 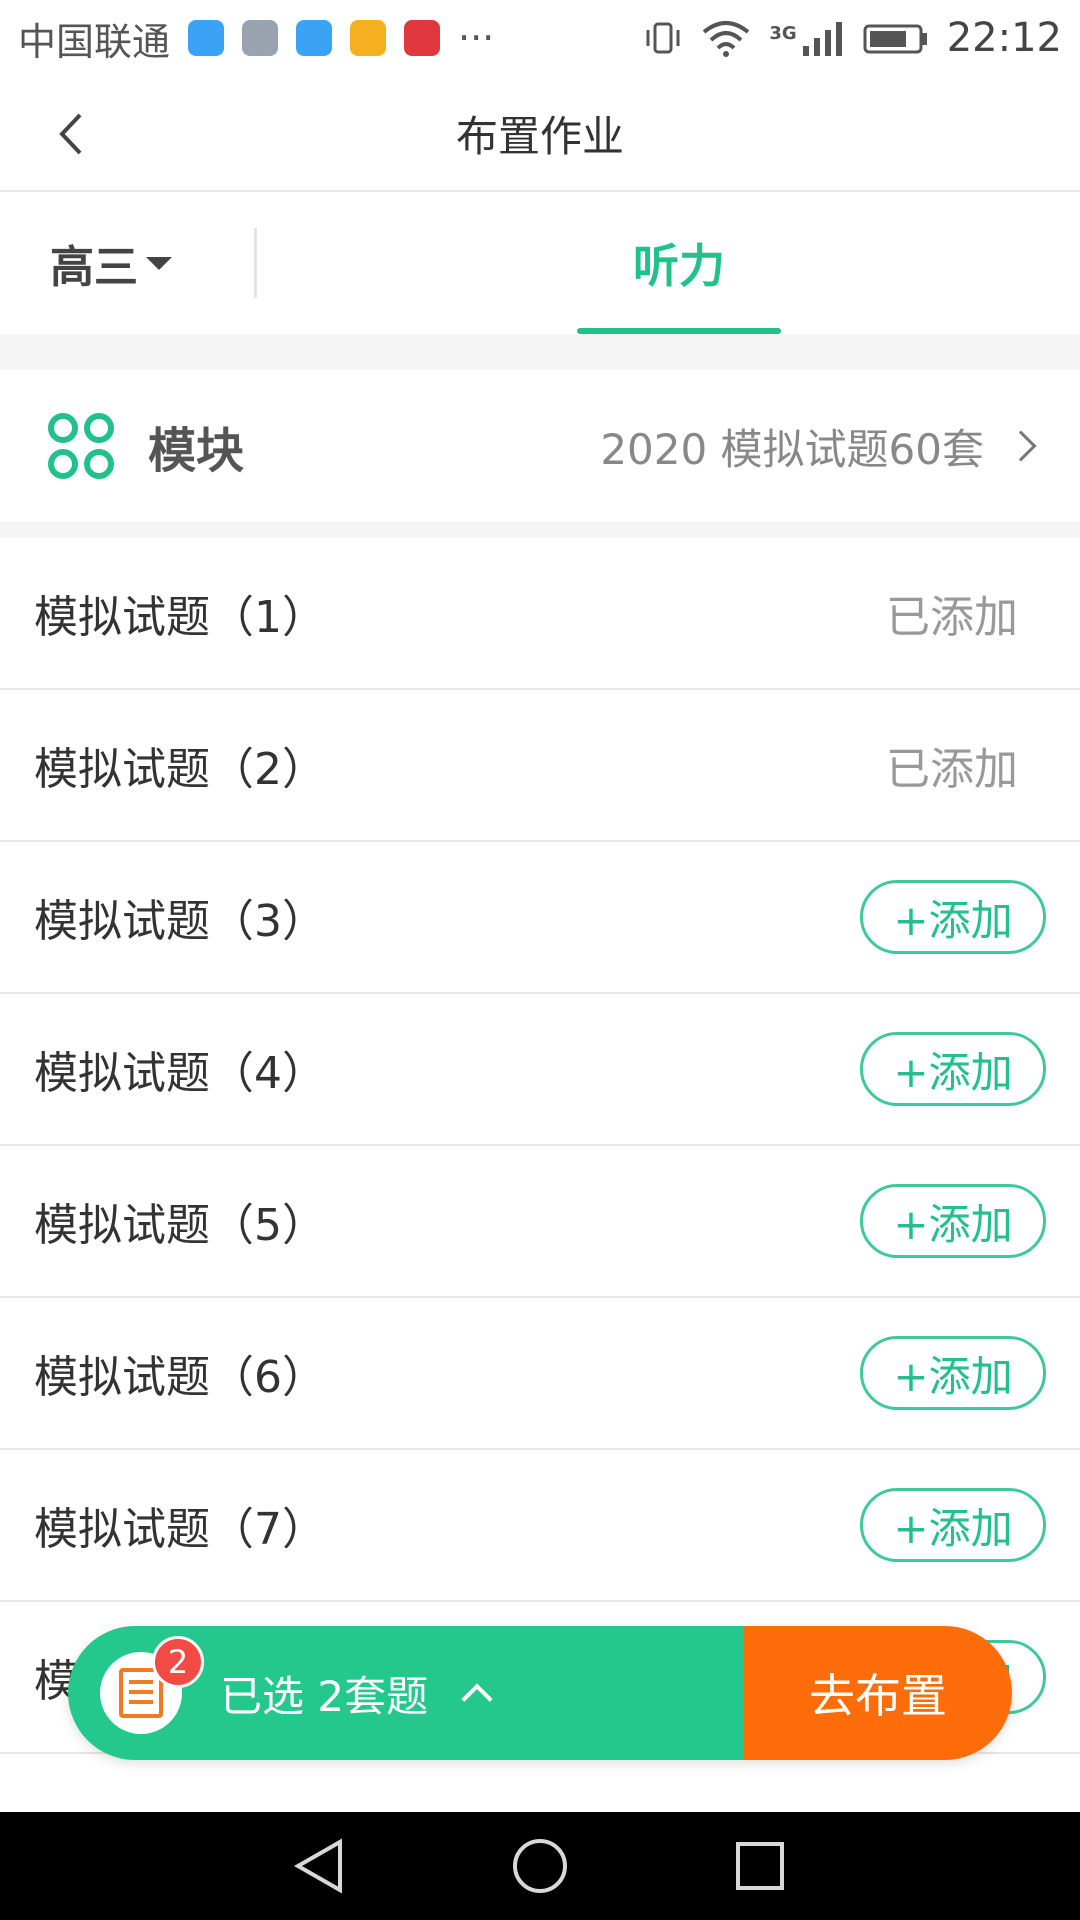 I want to click on selection-summary: 2 已选 2套题, so click(x=406, y=1693).